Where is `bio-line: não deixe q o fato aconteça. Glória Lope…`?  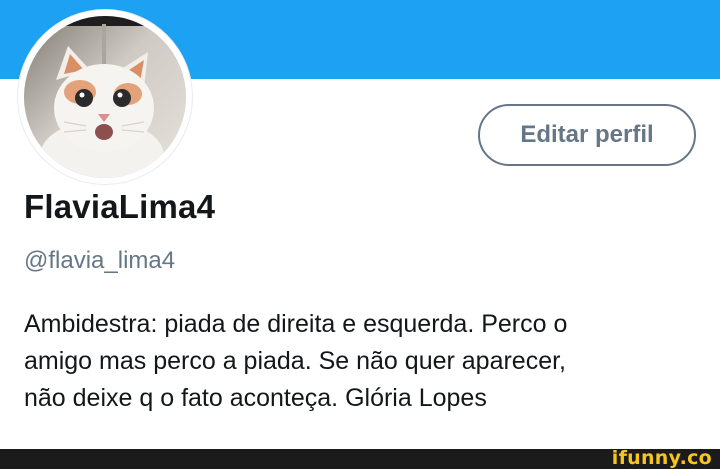
bio-line: não deixe q o fato aconteça. Glória Lope… is located at coordinates (255, 398).